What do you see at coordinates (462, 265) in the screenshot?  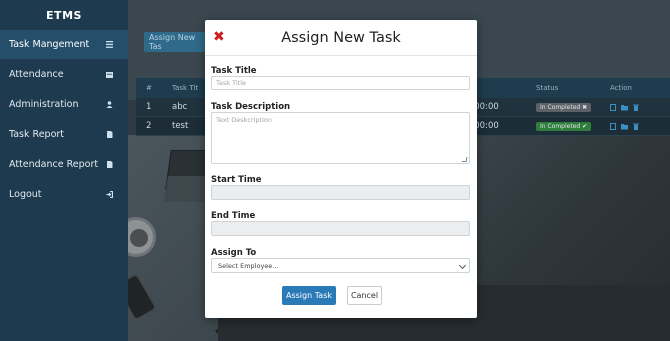 I see `chevron-down-icon` at bounding box center [462, 265].